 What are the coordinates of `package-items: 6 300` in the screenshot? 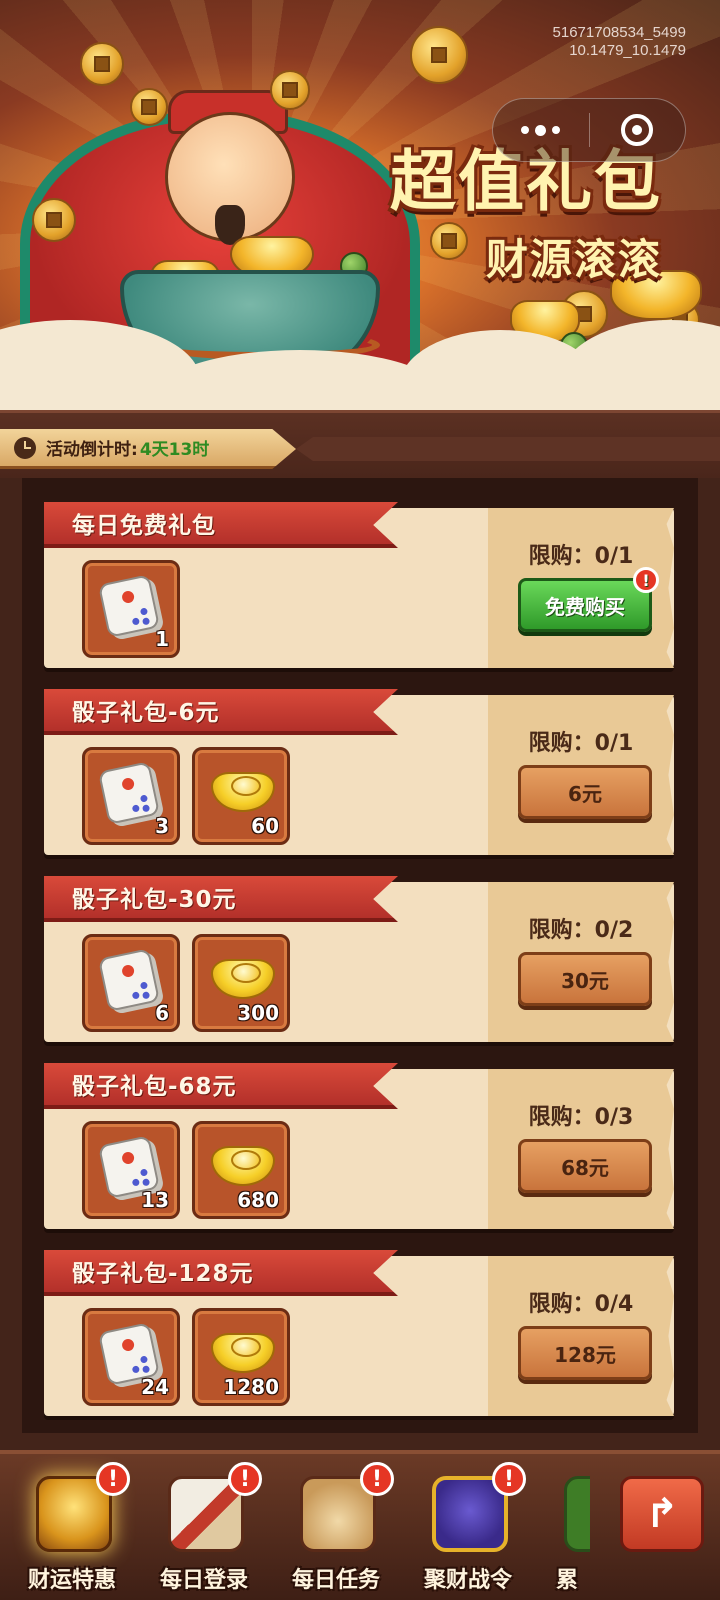 It's located at (186, 983).